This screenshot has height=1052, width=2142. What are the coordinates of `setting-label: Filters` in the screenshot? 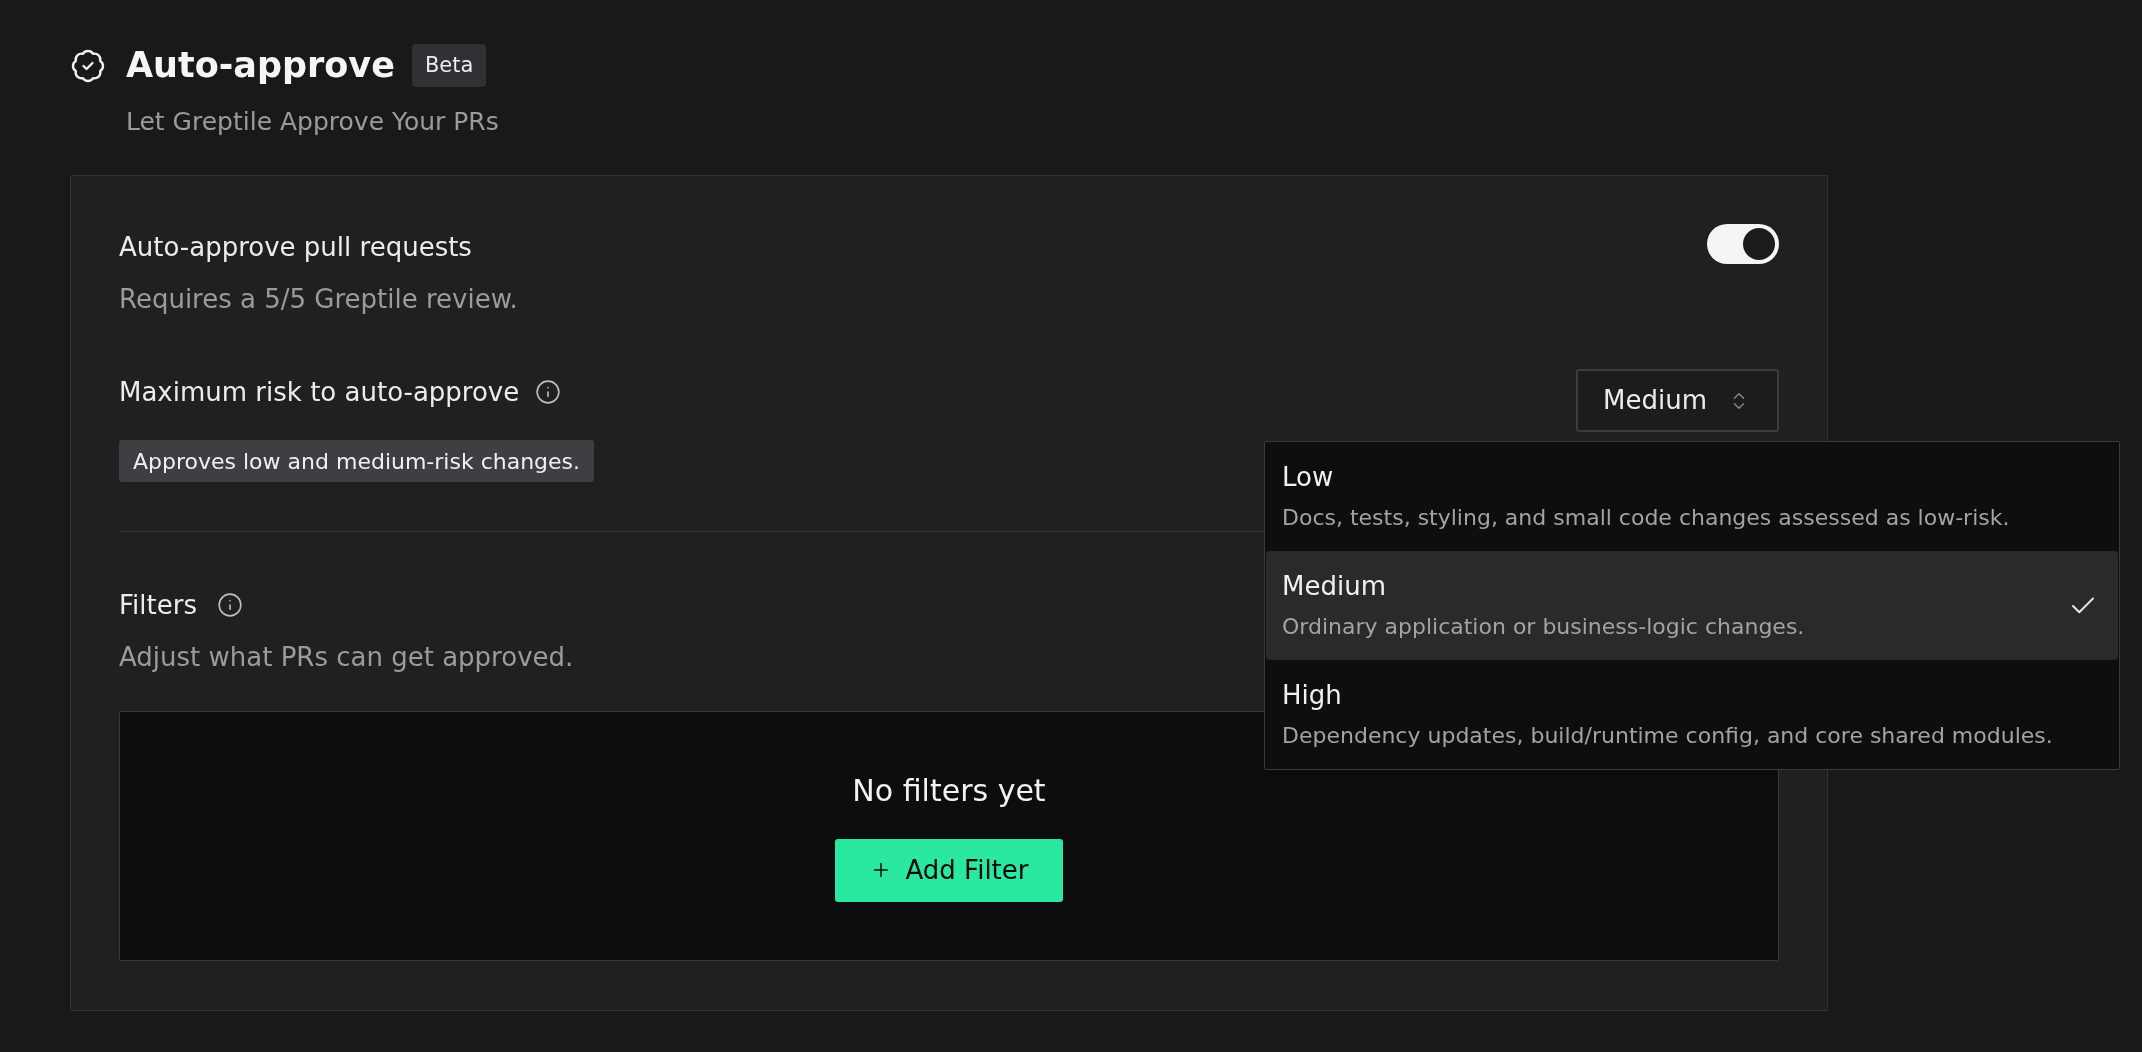 It's located at (158, 605).